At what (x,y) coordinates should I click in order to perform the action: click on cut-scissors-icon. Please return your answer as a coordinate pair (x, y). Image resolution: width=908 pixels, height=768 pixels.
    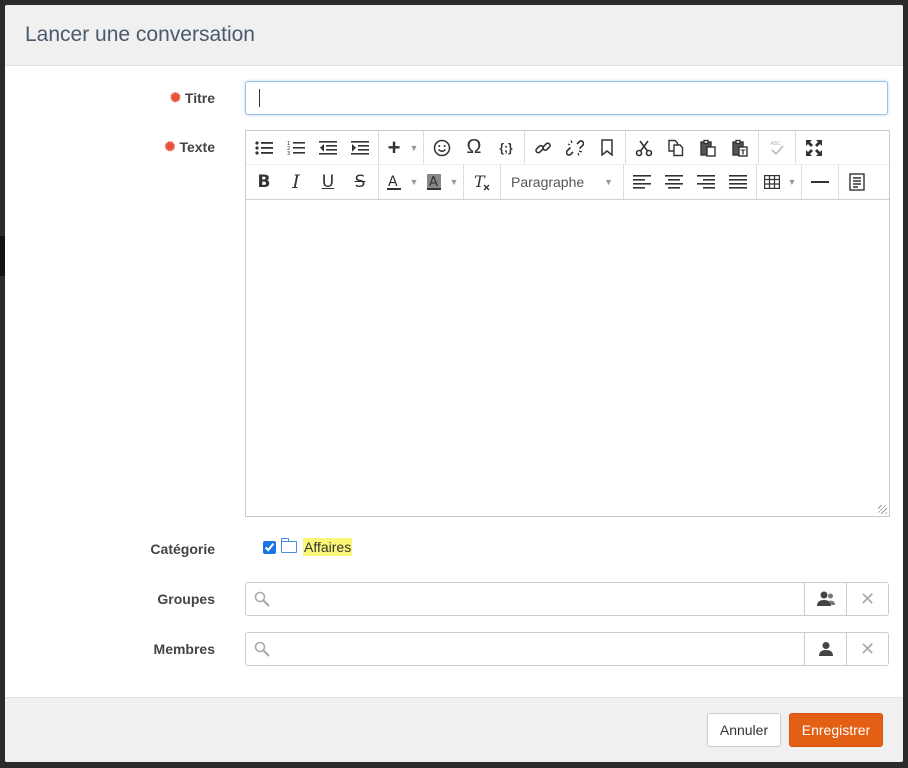
    Looking at the image, I should click on (644, 148).